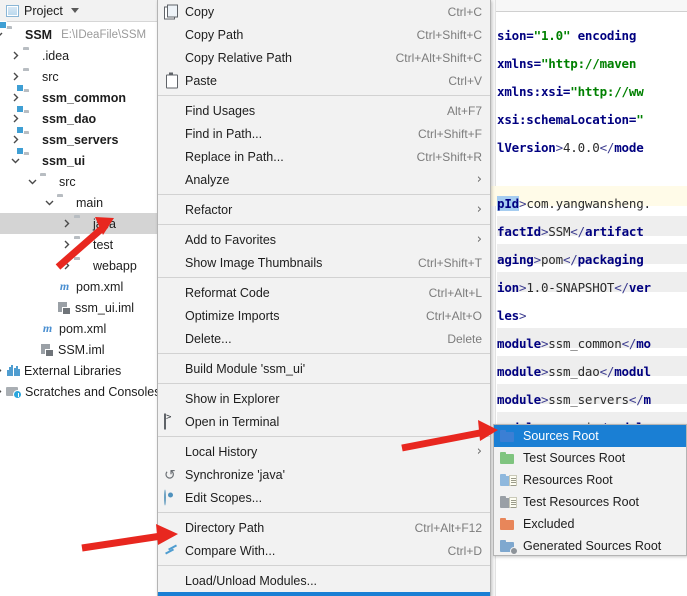 This screenshot has width=687, height=596. What do you see at coordinates (570, 287) in the screenshot?
I see `code-token: 1.0-SNAPSHOT` at bounding box center [570, 287].